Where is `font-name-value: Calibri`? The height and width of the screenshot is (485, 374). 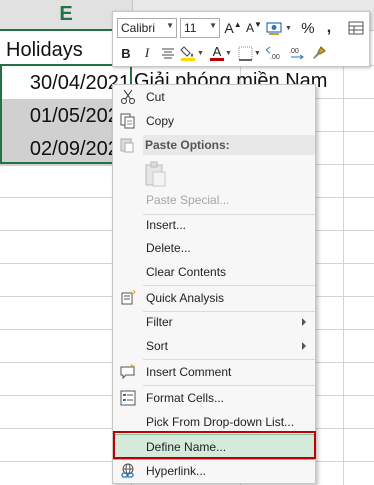 font-name-value: Calibri is located at coordinates (138, 28).